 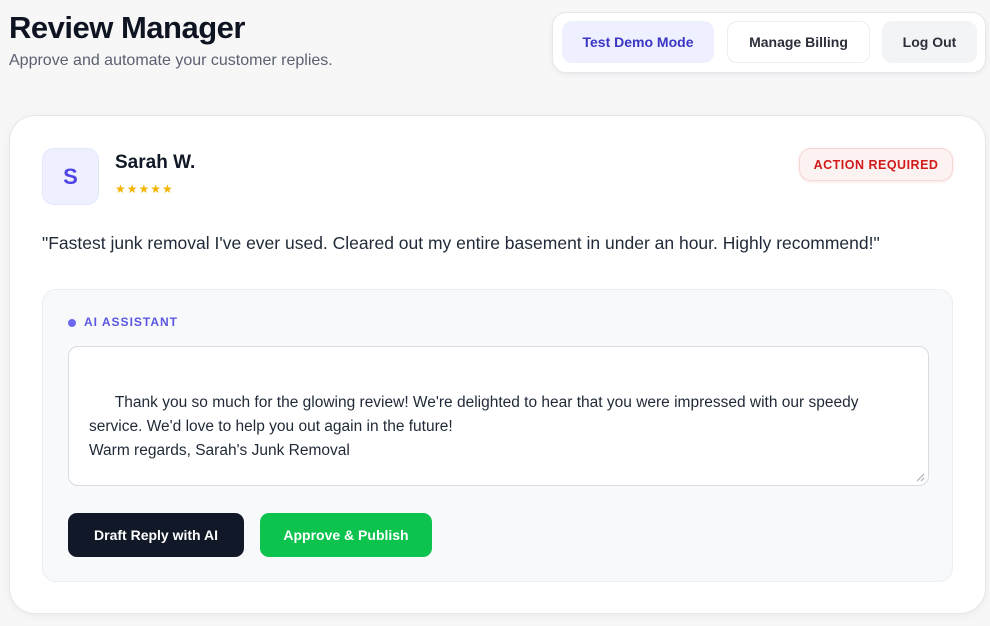 What do you see at coordinates (798, 42) in the screenshot?
I see `manage-billing-button: Manage Billing` at bounding box center [798, 42].